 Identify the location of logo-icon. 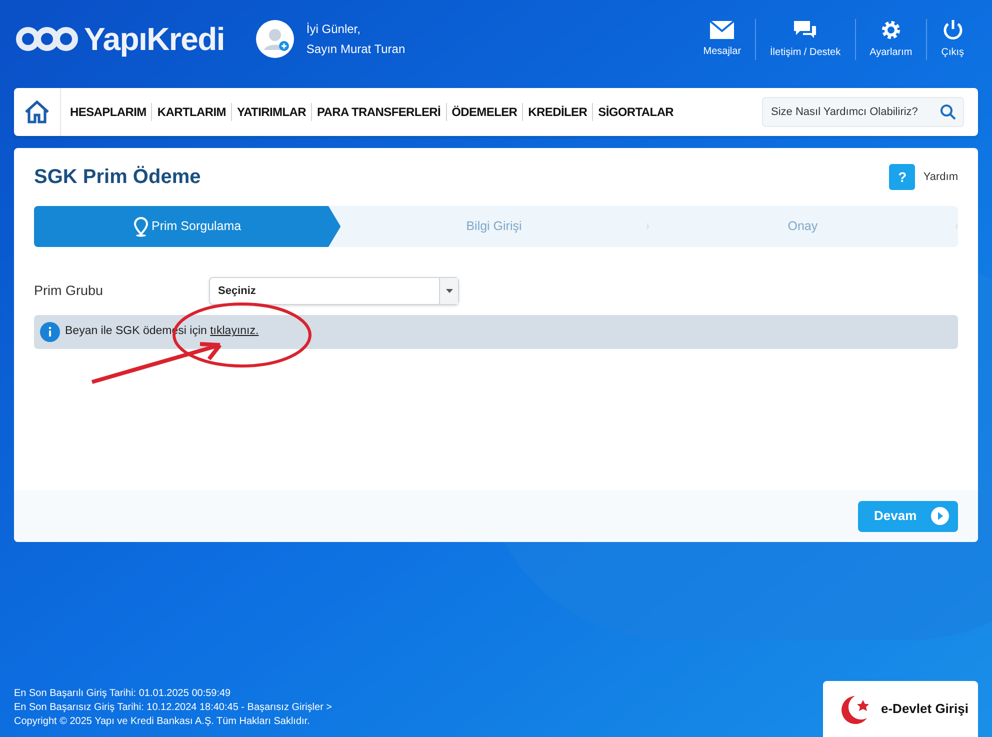
(47, 39).